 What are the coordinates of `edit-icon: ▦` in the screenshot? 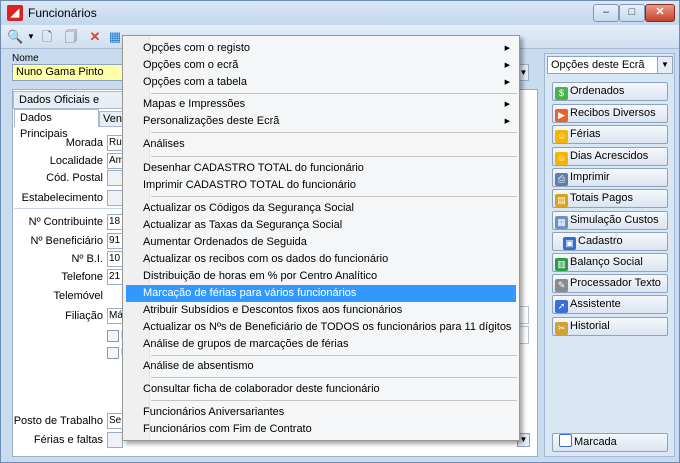 It's located at (115, 37).